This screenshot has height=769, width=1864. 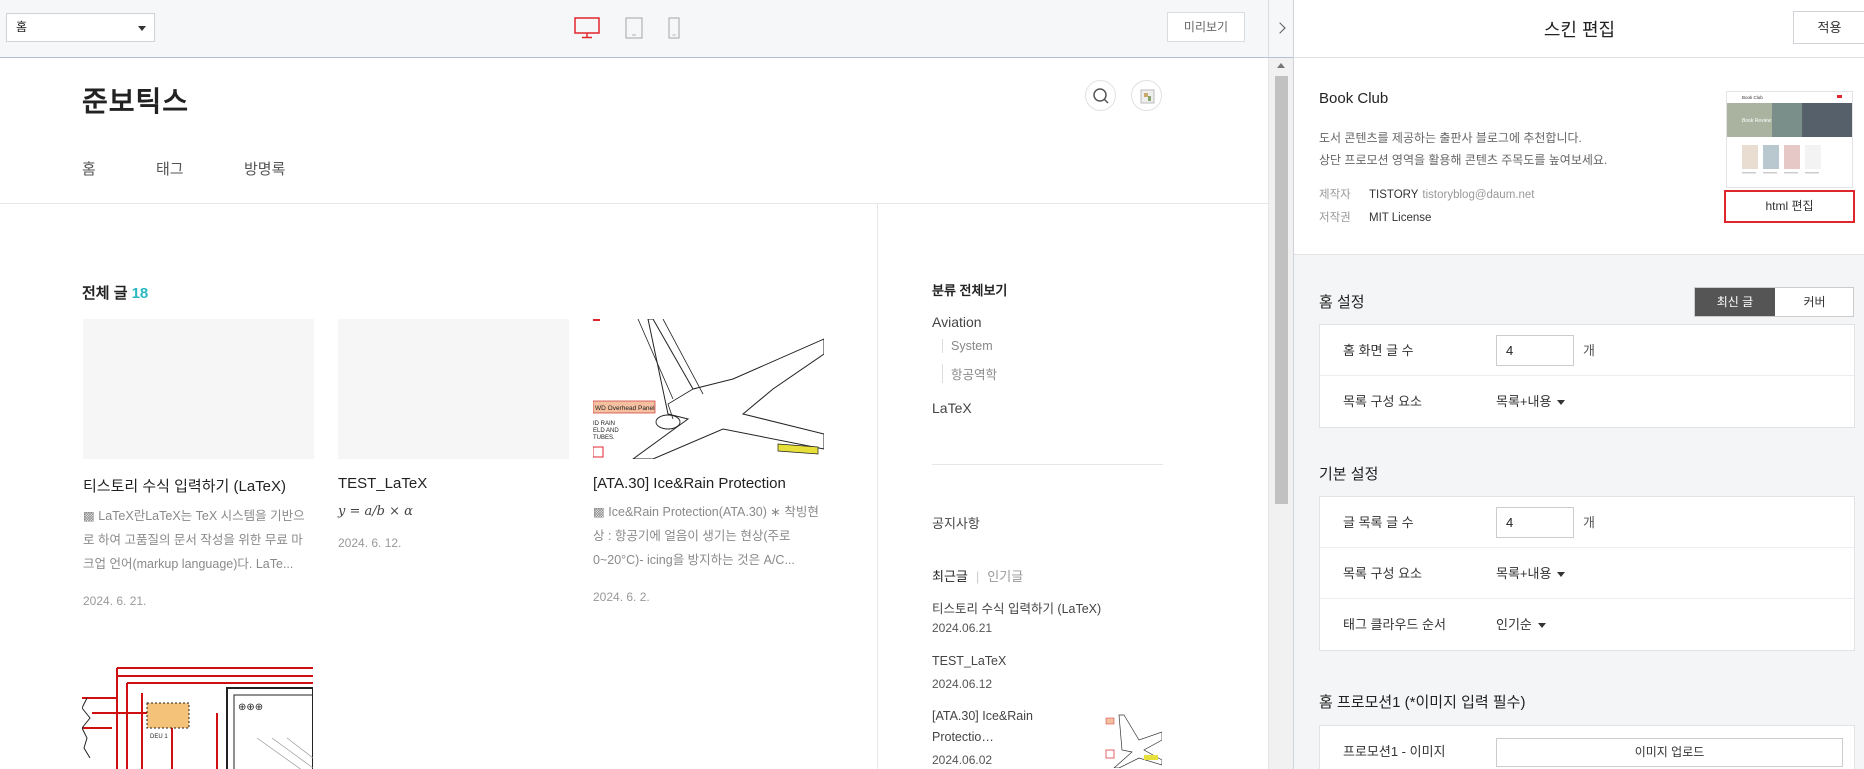 I want to click on nav-guestbook: 방명록, so click(x=264, y=168).